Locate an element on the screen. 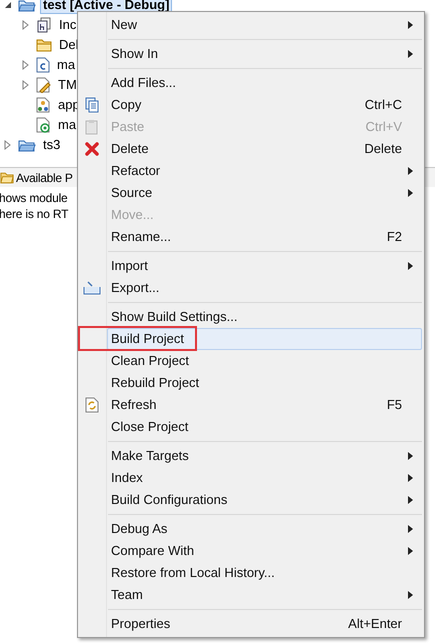  delete-icon is located at coordinates (92, 149).